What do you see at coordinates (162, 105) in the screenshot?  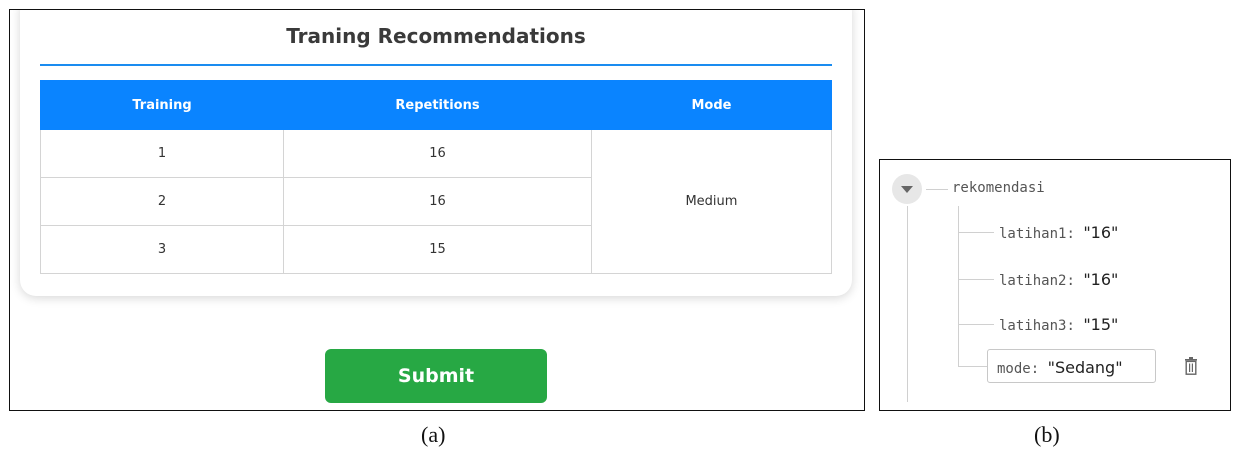 I see `header-training: Training` at bounding box center [162, 105].